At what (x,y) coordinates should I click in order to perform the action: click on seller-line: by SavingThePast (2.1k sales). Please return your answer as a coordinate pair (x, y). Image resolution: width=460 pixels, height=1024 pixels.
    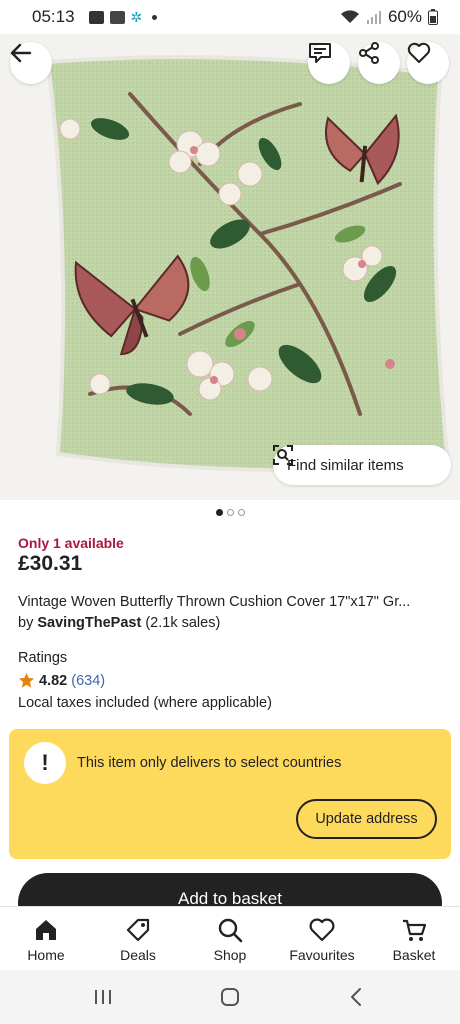
    Looking at the image, I should click on (119, 623).